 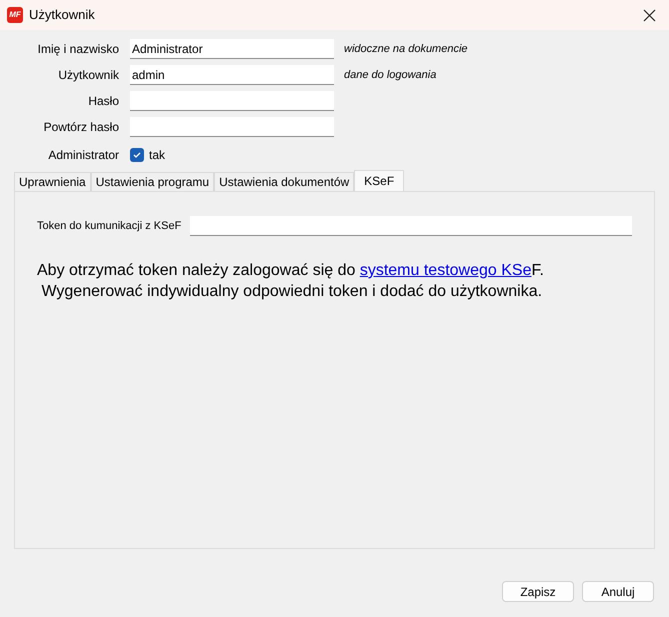 I want to click on tab: Ustawienia programu, so click(x=152, y=181).